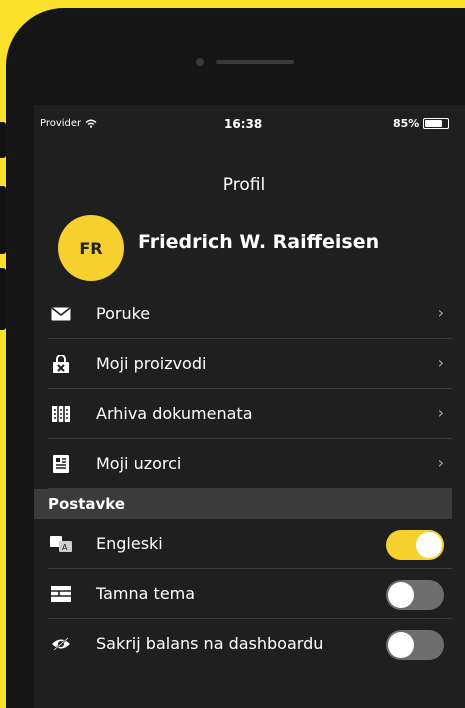  I want to click on speaker-grille, so click(255, 62).